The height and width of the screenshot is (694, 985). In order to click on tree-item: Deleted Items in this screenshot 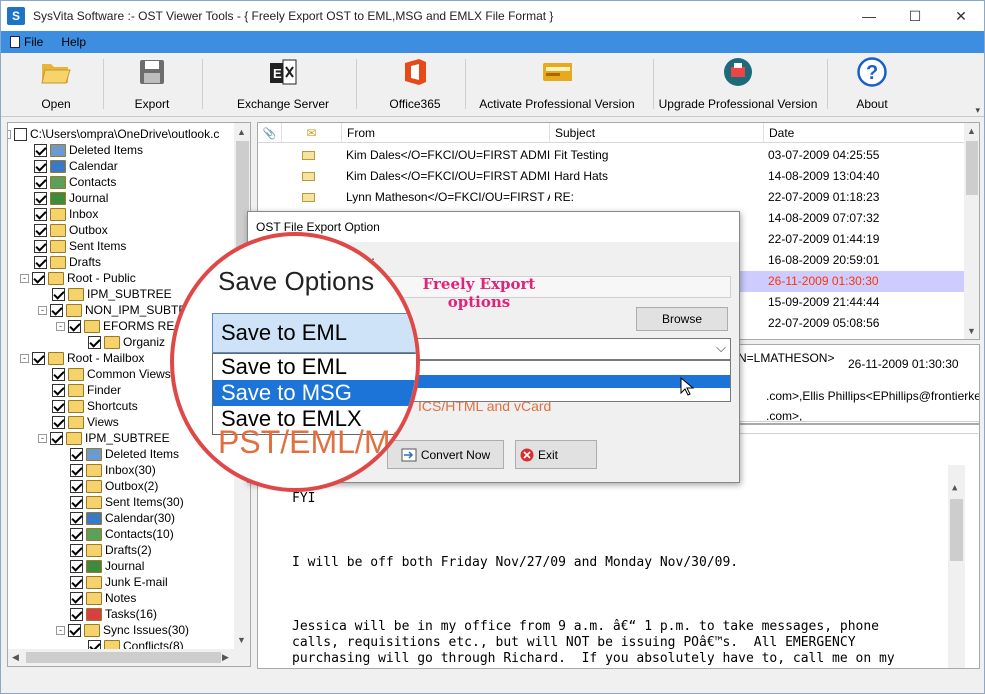, I will do `click(88, 150)`.